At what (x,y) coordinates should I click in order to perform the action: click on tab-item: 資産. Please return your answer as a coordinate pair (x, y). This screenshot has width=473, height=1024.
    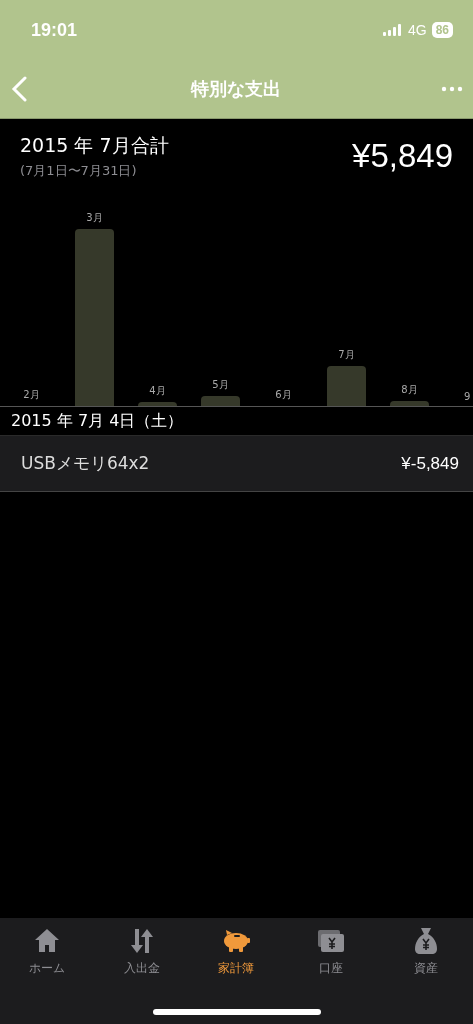
    Looking at the image, I should click on (425, 951).